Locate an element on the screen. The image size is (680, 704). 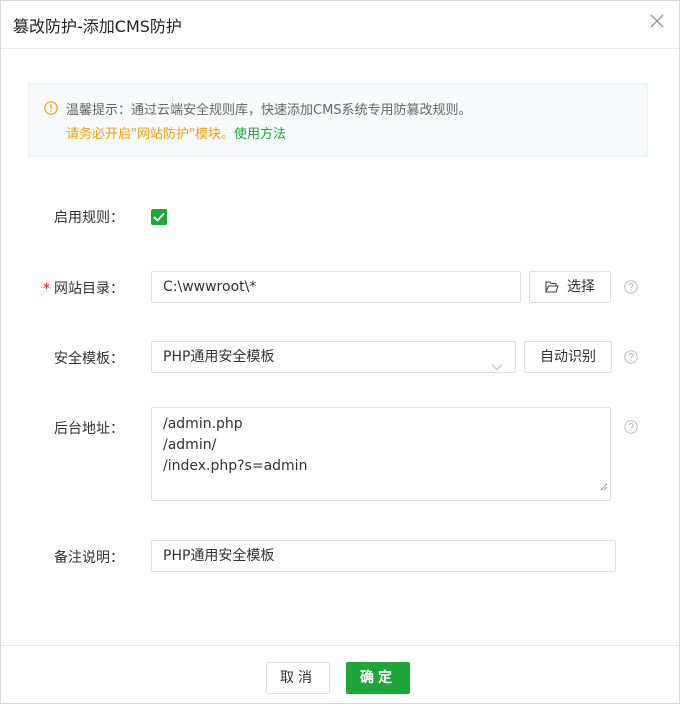
folder-open-icon is located at coordinates (552, 289).